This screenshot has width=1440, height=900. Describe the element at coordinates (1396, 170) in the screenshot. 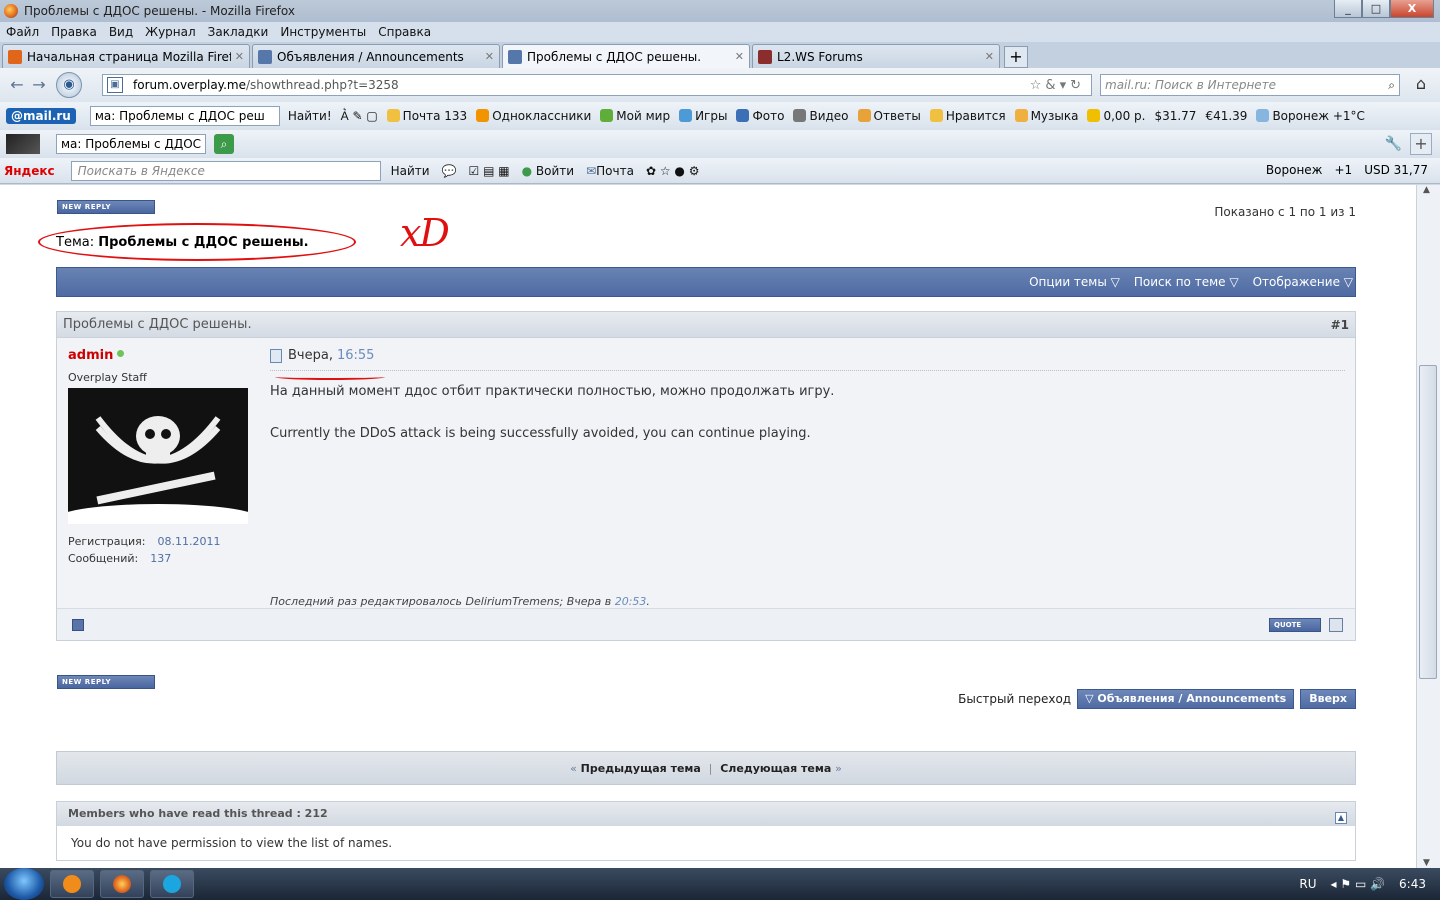

I see `yandex-usd: USD 31,77` at that location.